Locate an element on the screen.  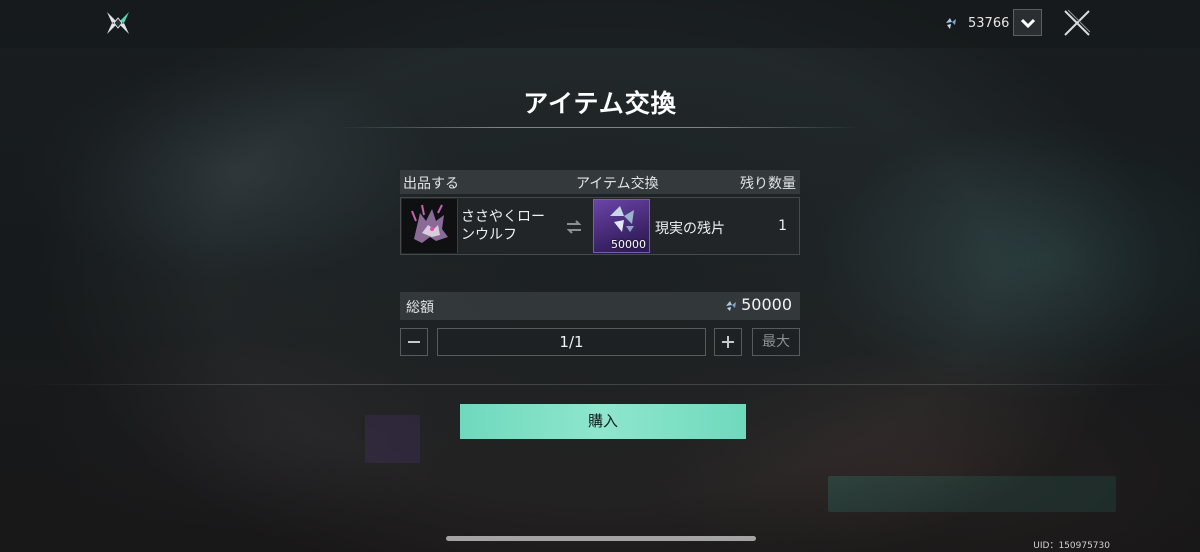
quantity-max-button: 最大 is located at coordinates (776, 342).